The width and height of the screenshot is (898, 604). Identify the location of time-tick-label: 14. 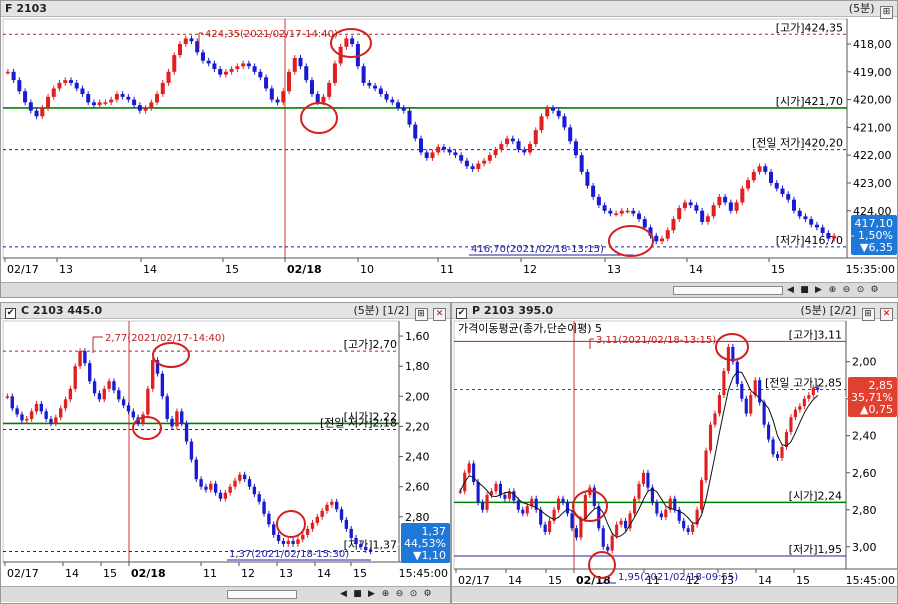
(324, 573).